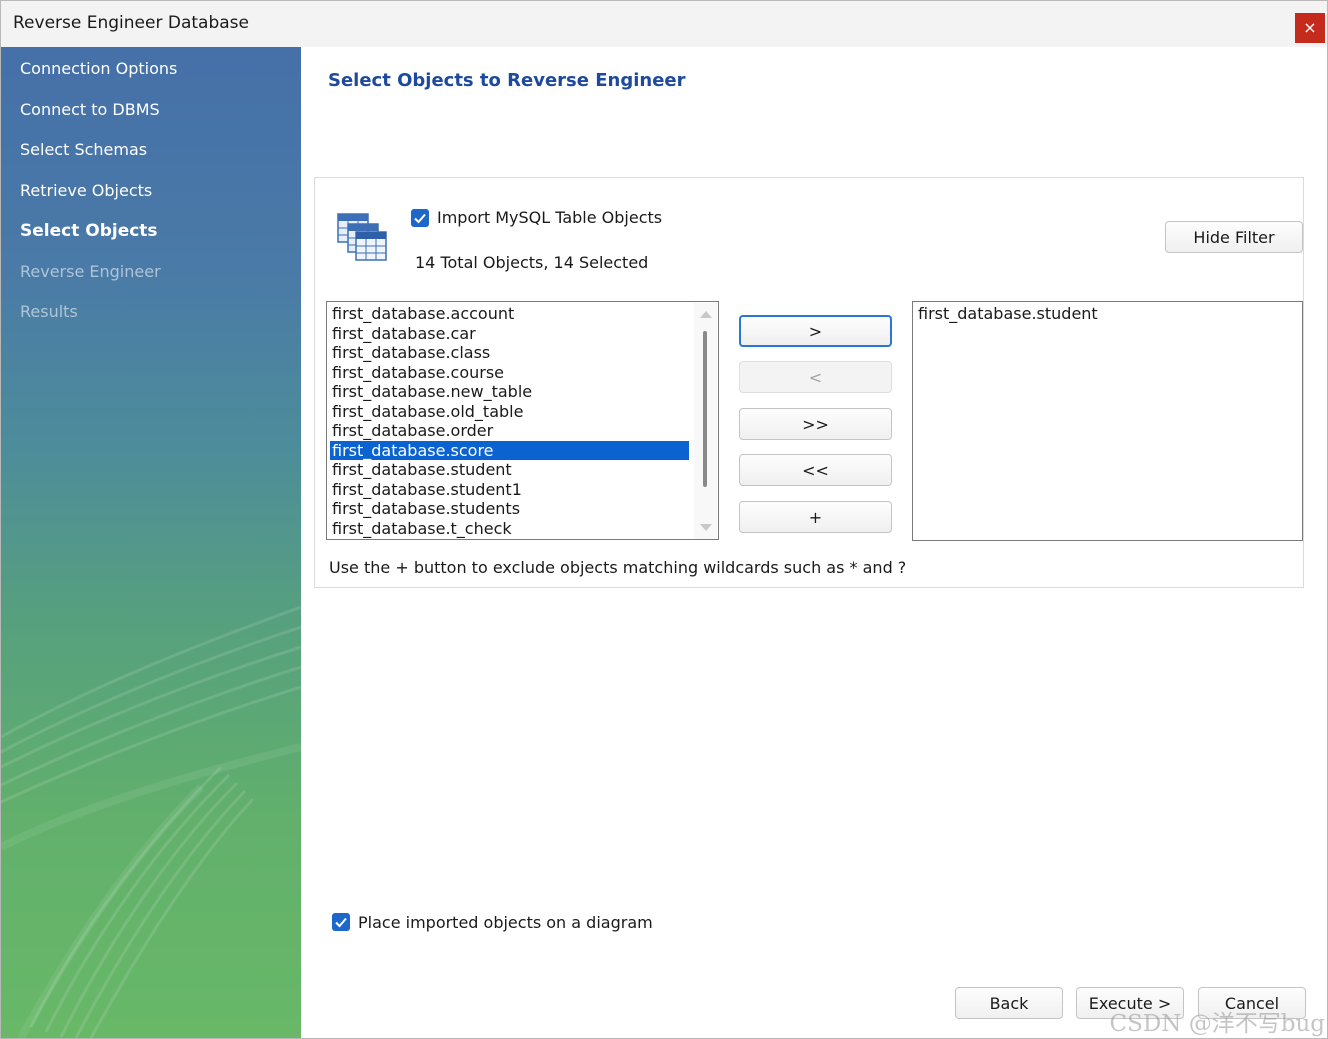  I want to click on title-bar: Reverse Engineer Database ×, so click(664, 24).